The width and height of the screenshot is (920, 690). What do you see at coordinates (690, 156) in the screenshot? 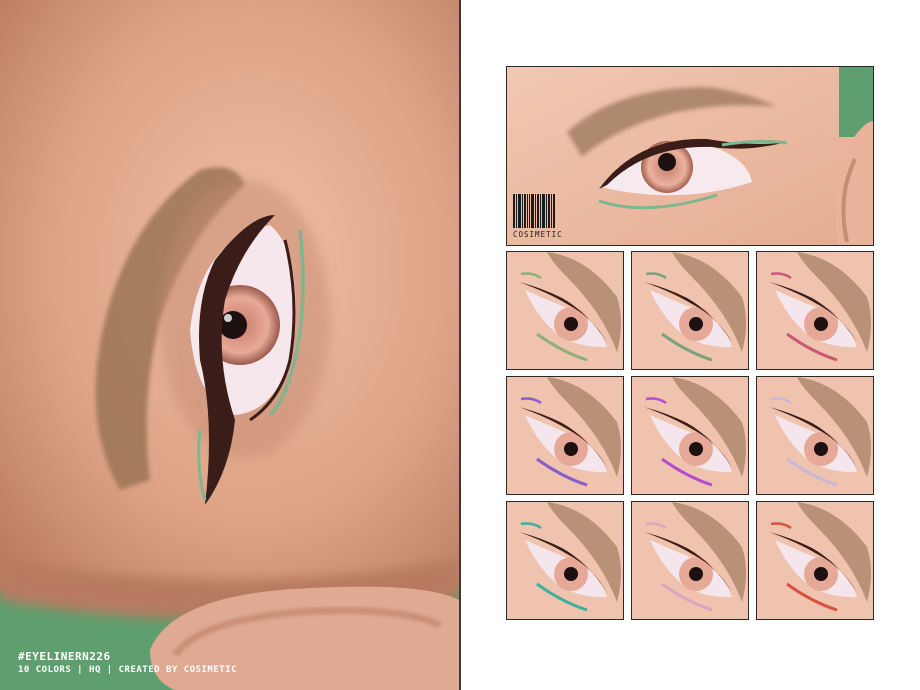
I see `main-preview-image: COSIMETIC` at bounding box center [690, 156].